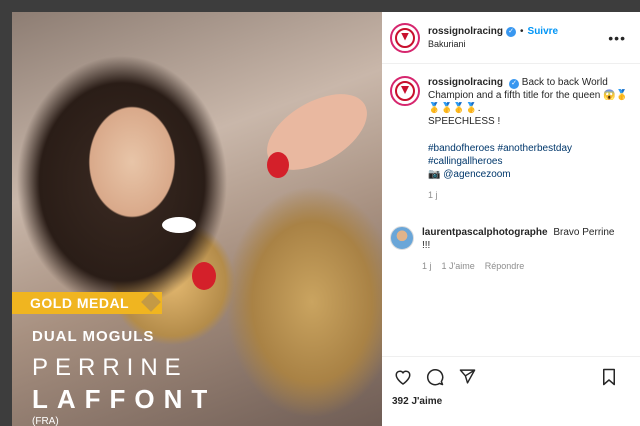  I want to click on hashtags-line-2: #callingallheroes, so click(530, 161).